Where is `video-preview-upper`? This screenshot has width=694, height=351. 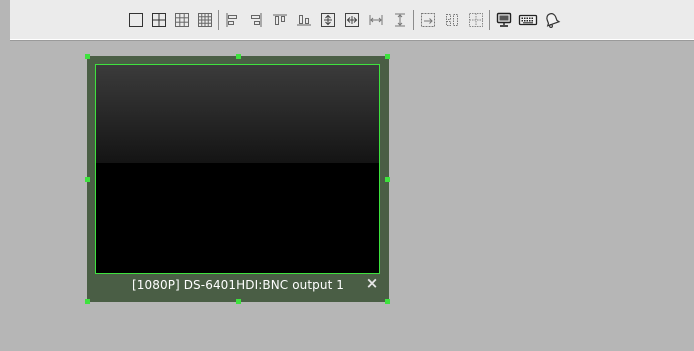
video-preview-upper is located at coordinates (237, 114).